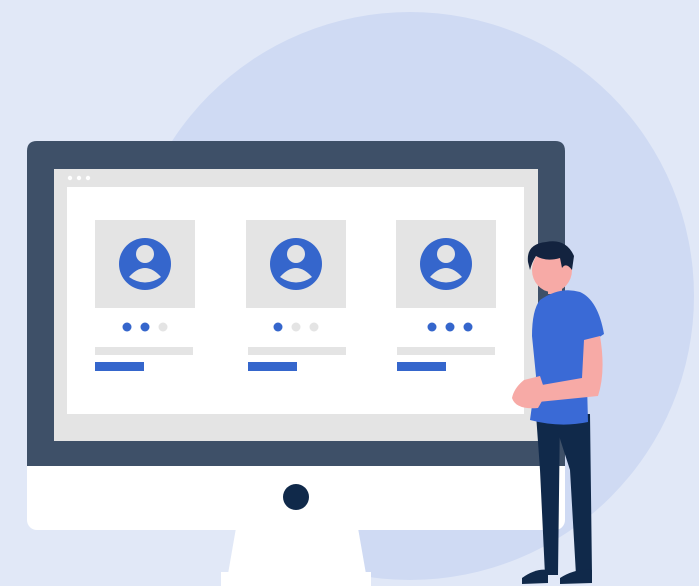 The image size is (699, 586). What do you see at coordinates (296, 497) in the screenshot?
I see `power-button` at bounding box center [296, 497].